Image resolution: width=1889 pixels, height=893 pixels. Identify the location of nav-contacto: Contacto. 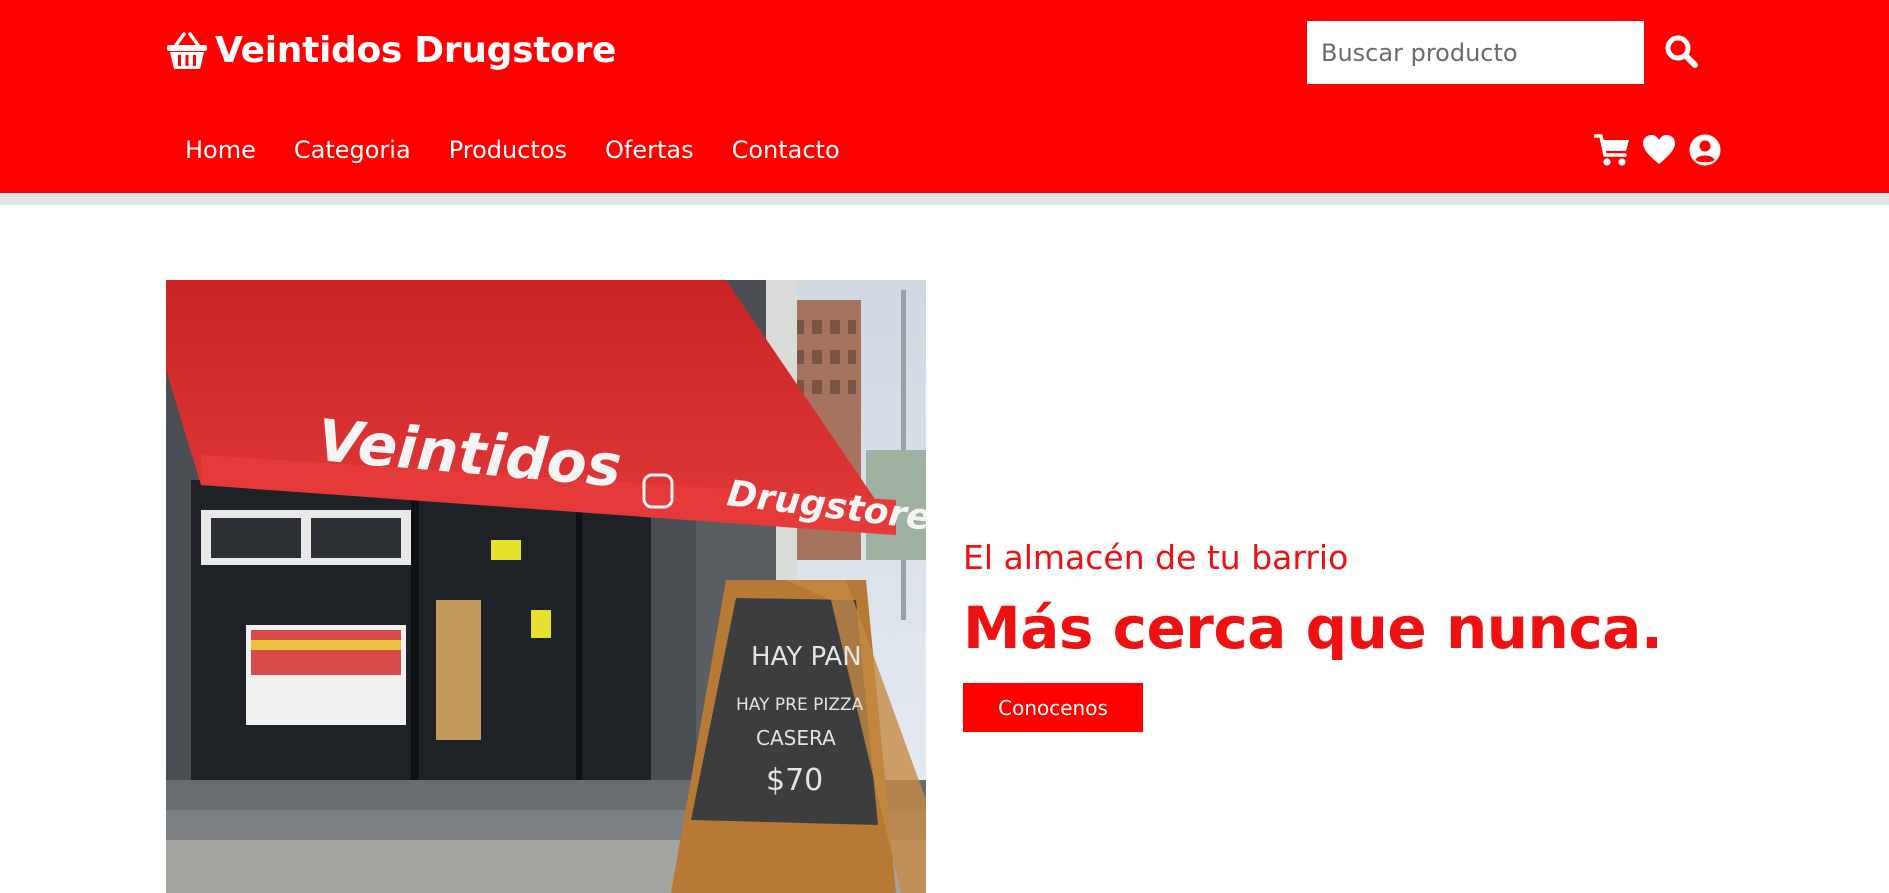
(786, 150).